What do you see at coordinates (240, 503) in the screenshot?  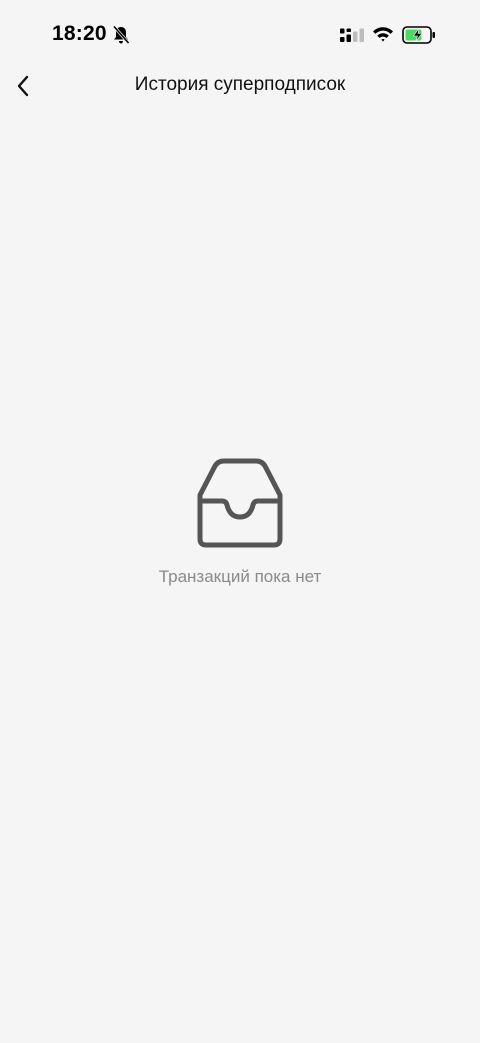 I see `inbox-tray-icon` at bounding box center [240, 503].